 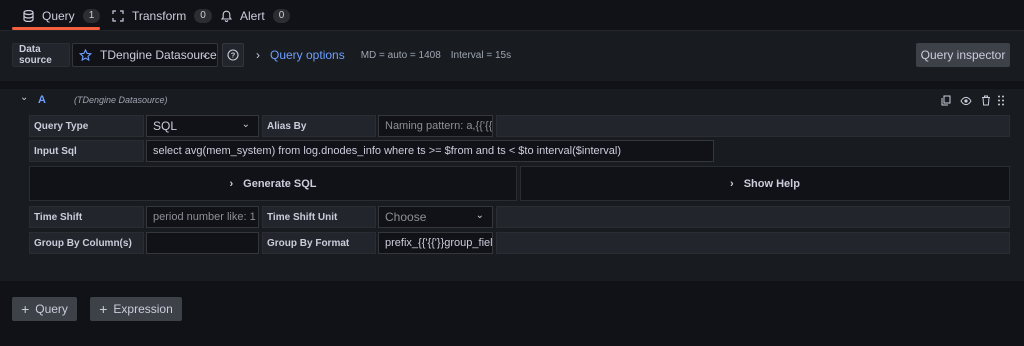 What do you see at coordinates (28, 16) in the screenshot?
I see `database-icon` at bounding box center [28, 16].